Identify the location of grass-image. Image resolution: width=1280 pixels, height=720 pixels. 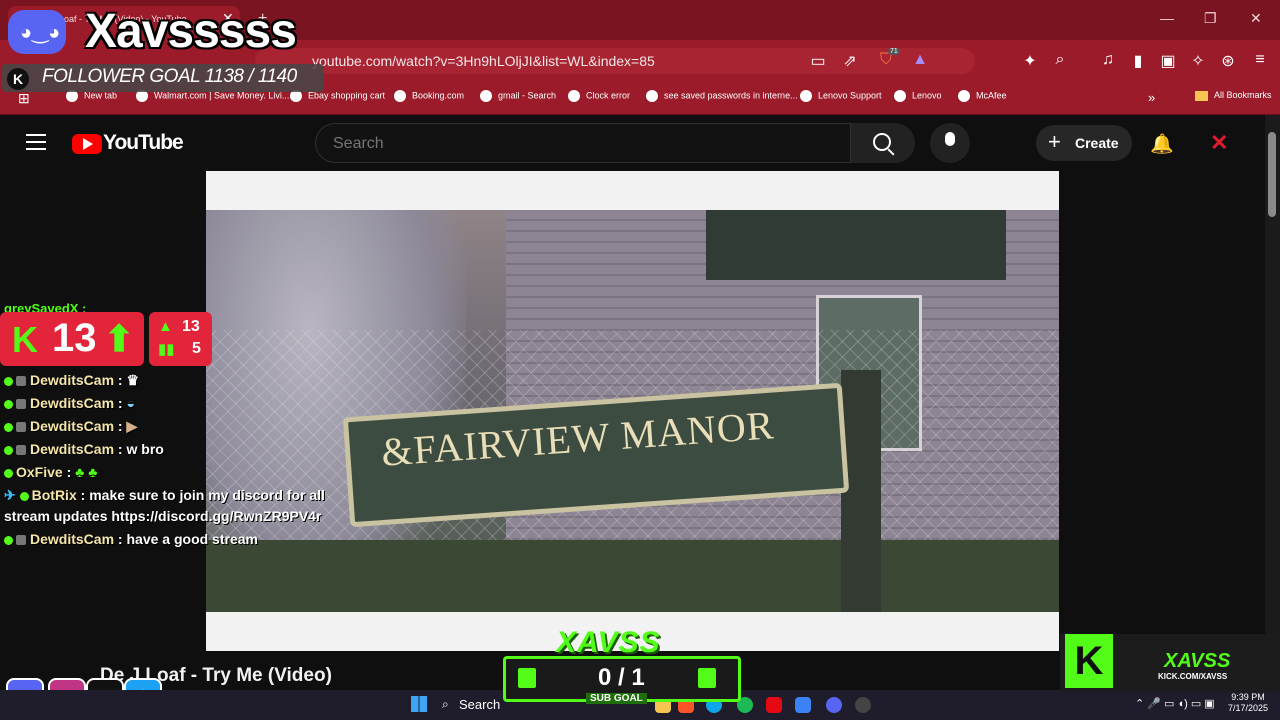
(632, 576).